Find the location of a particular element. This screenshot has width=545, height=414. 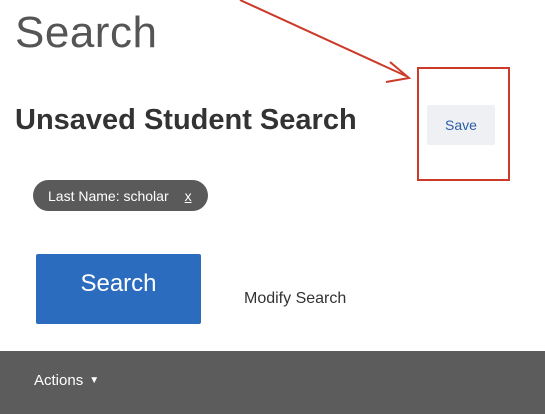

actions-menu-button: Actions ▼ is located at coordinates (66, 380).